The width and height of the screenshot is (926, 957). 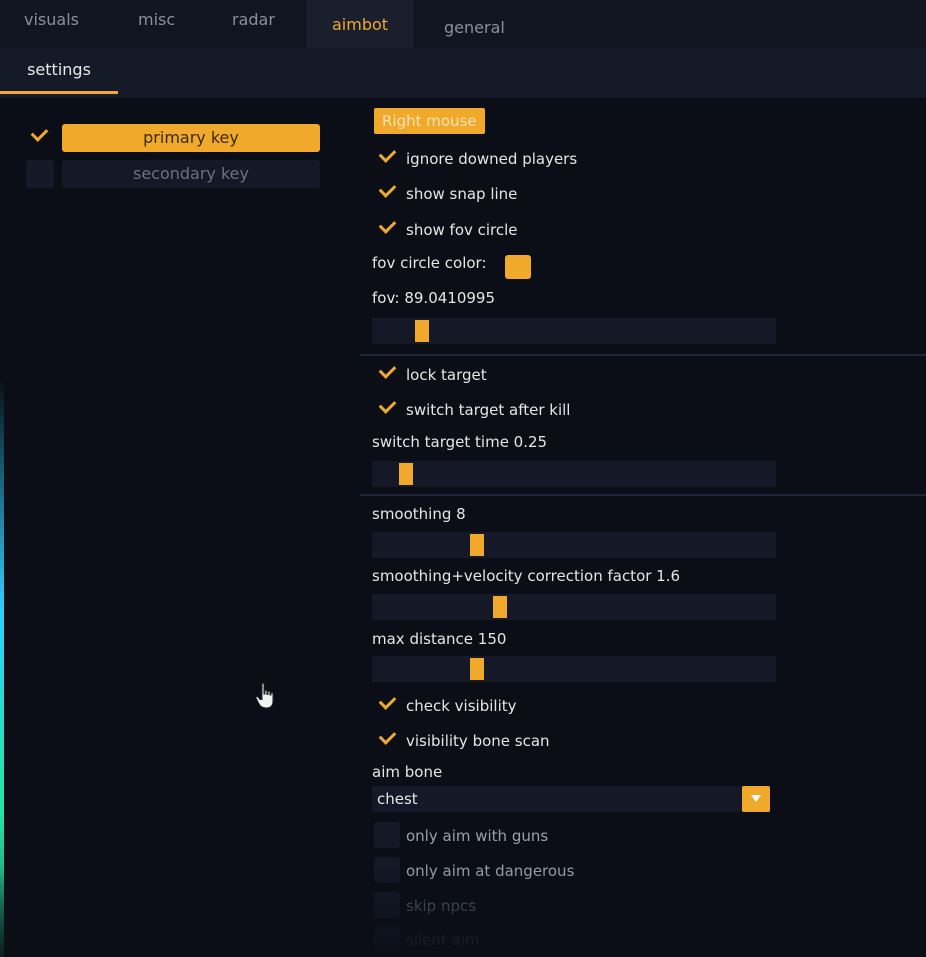 What do you see at coordinates (253, 24) in the screenshot?
I see `tab-radar: radar` at bounding box center [253, 24].